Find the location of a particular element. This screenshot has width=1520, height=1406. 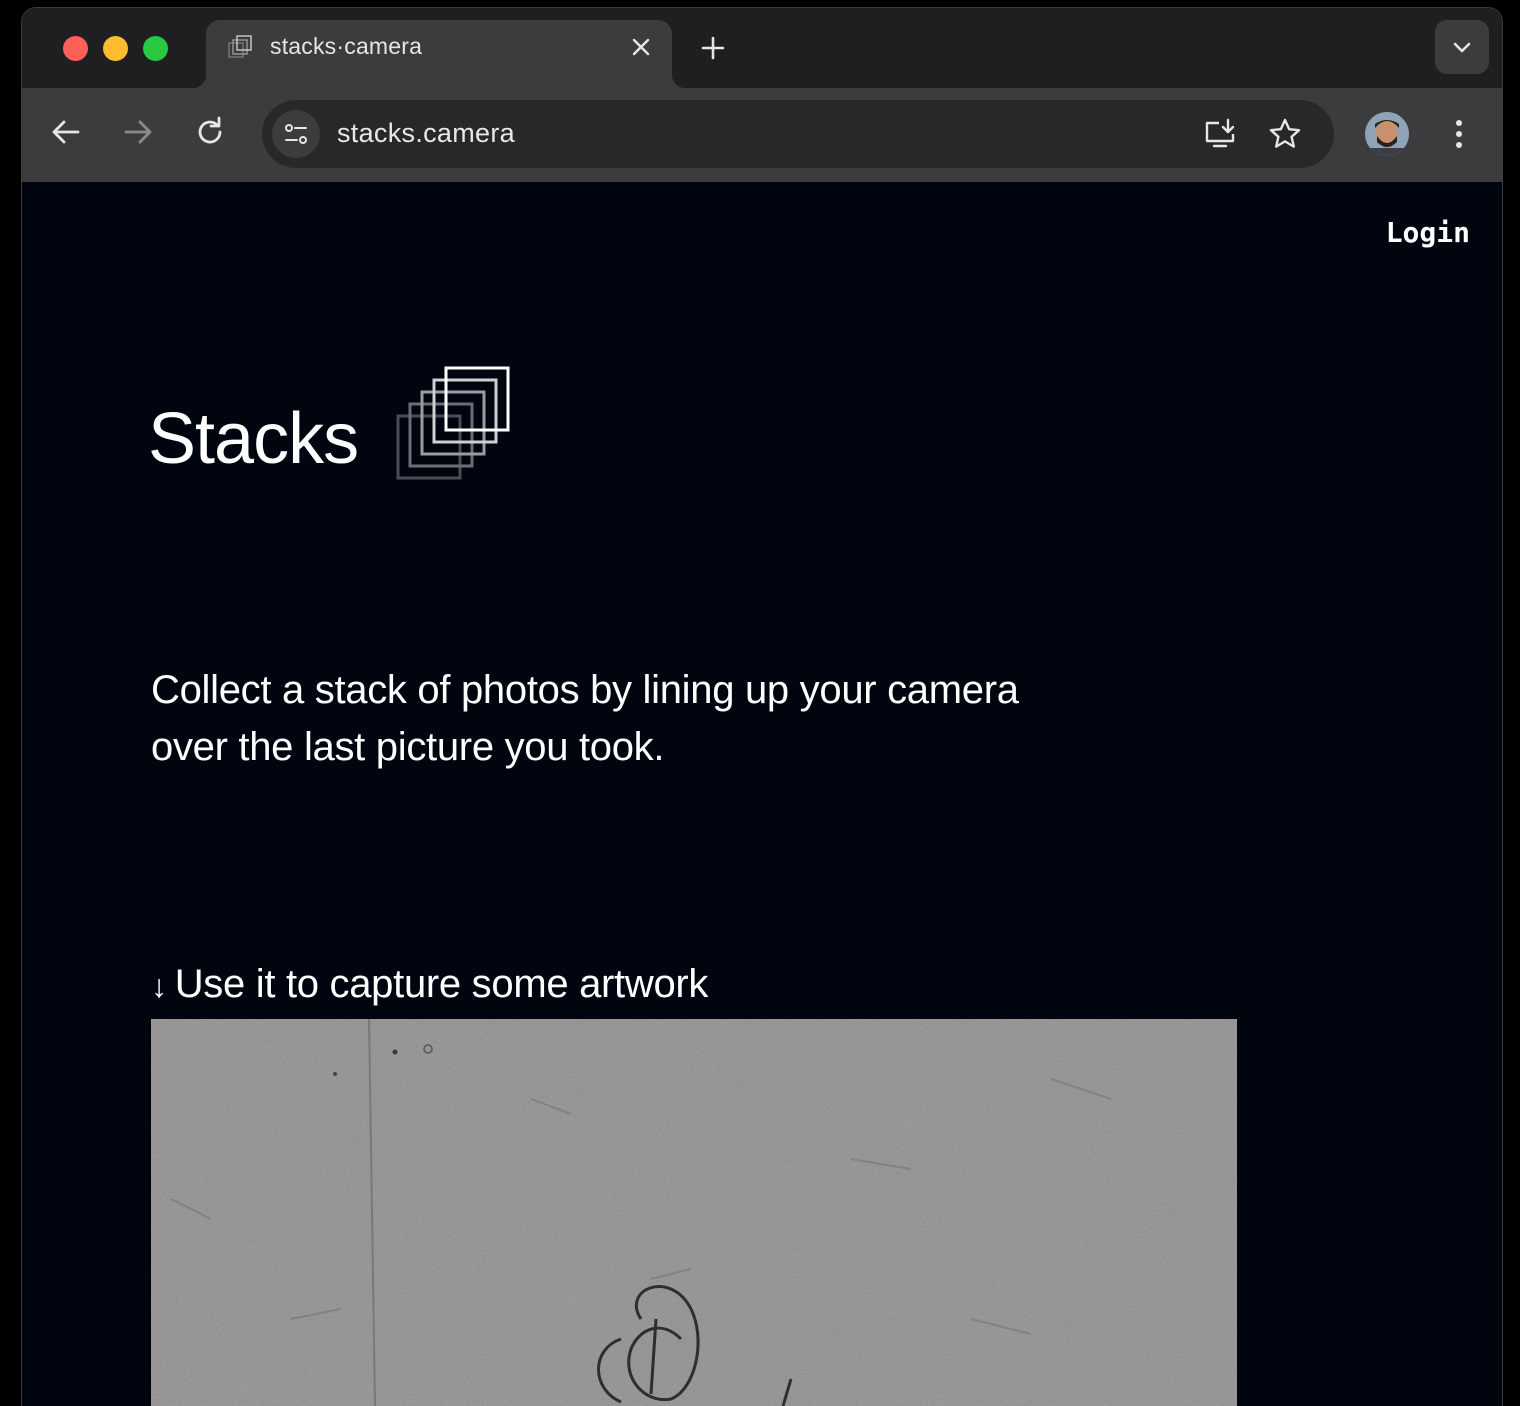

browser-toolbar: stacks.camera is located at coordinates (762, 135).